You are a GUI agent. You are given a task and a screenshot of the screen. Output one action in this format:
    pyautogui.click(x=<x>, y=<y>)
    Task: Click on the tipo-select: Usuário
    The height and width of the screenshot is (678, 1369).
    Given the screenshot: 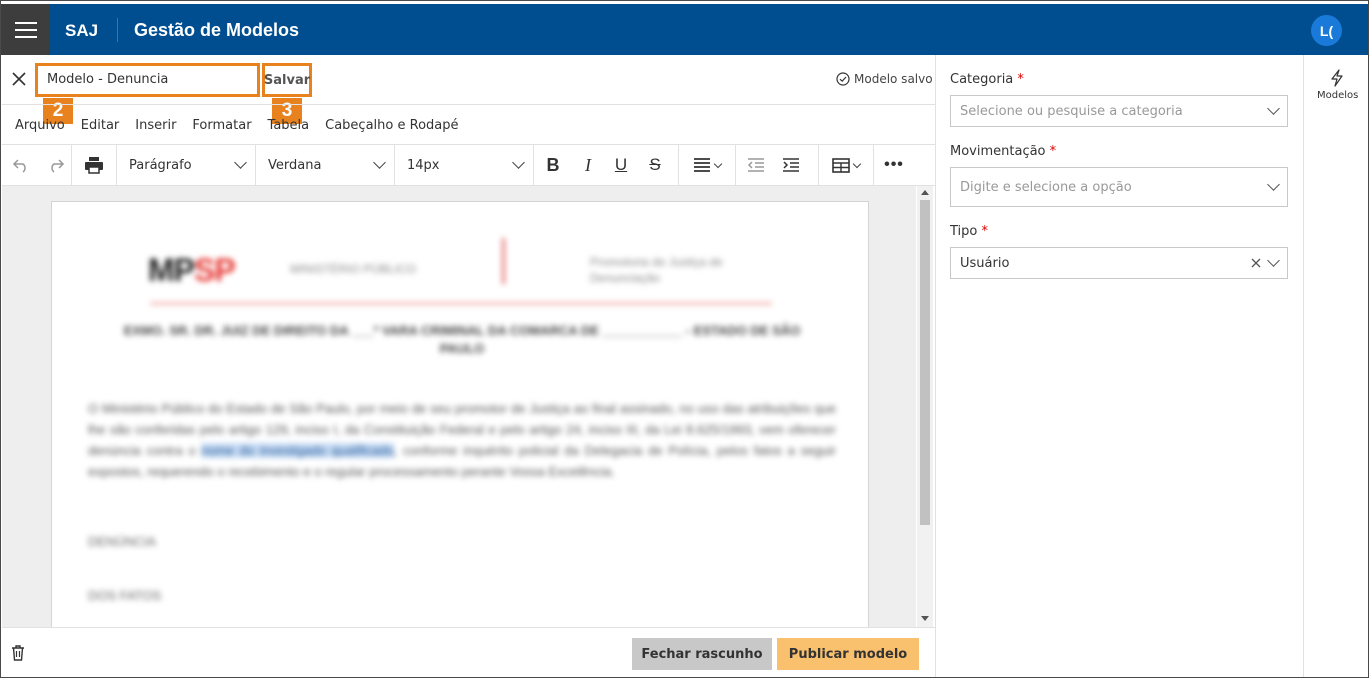 What is the action you would take?
    pyautogui.click(x=1119, y=263)
    